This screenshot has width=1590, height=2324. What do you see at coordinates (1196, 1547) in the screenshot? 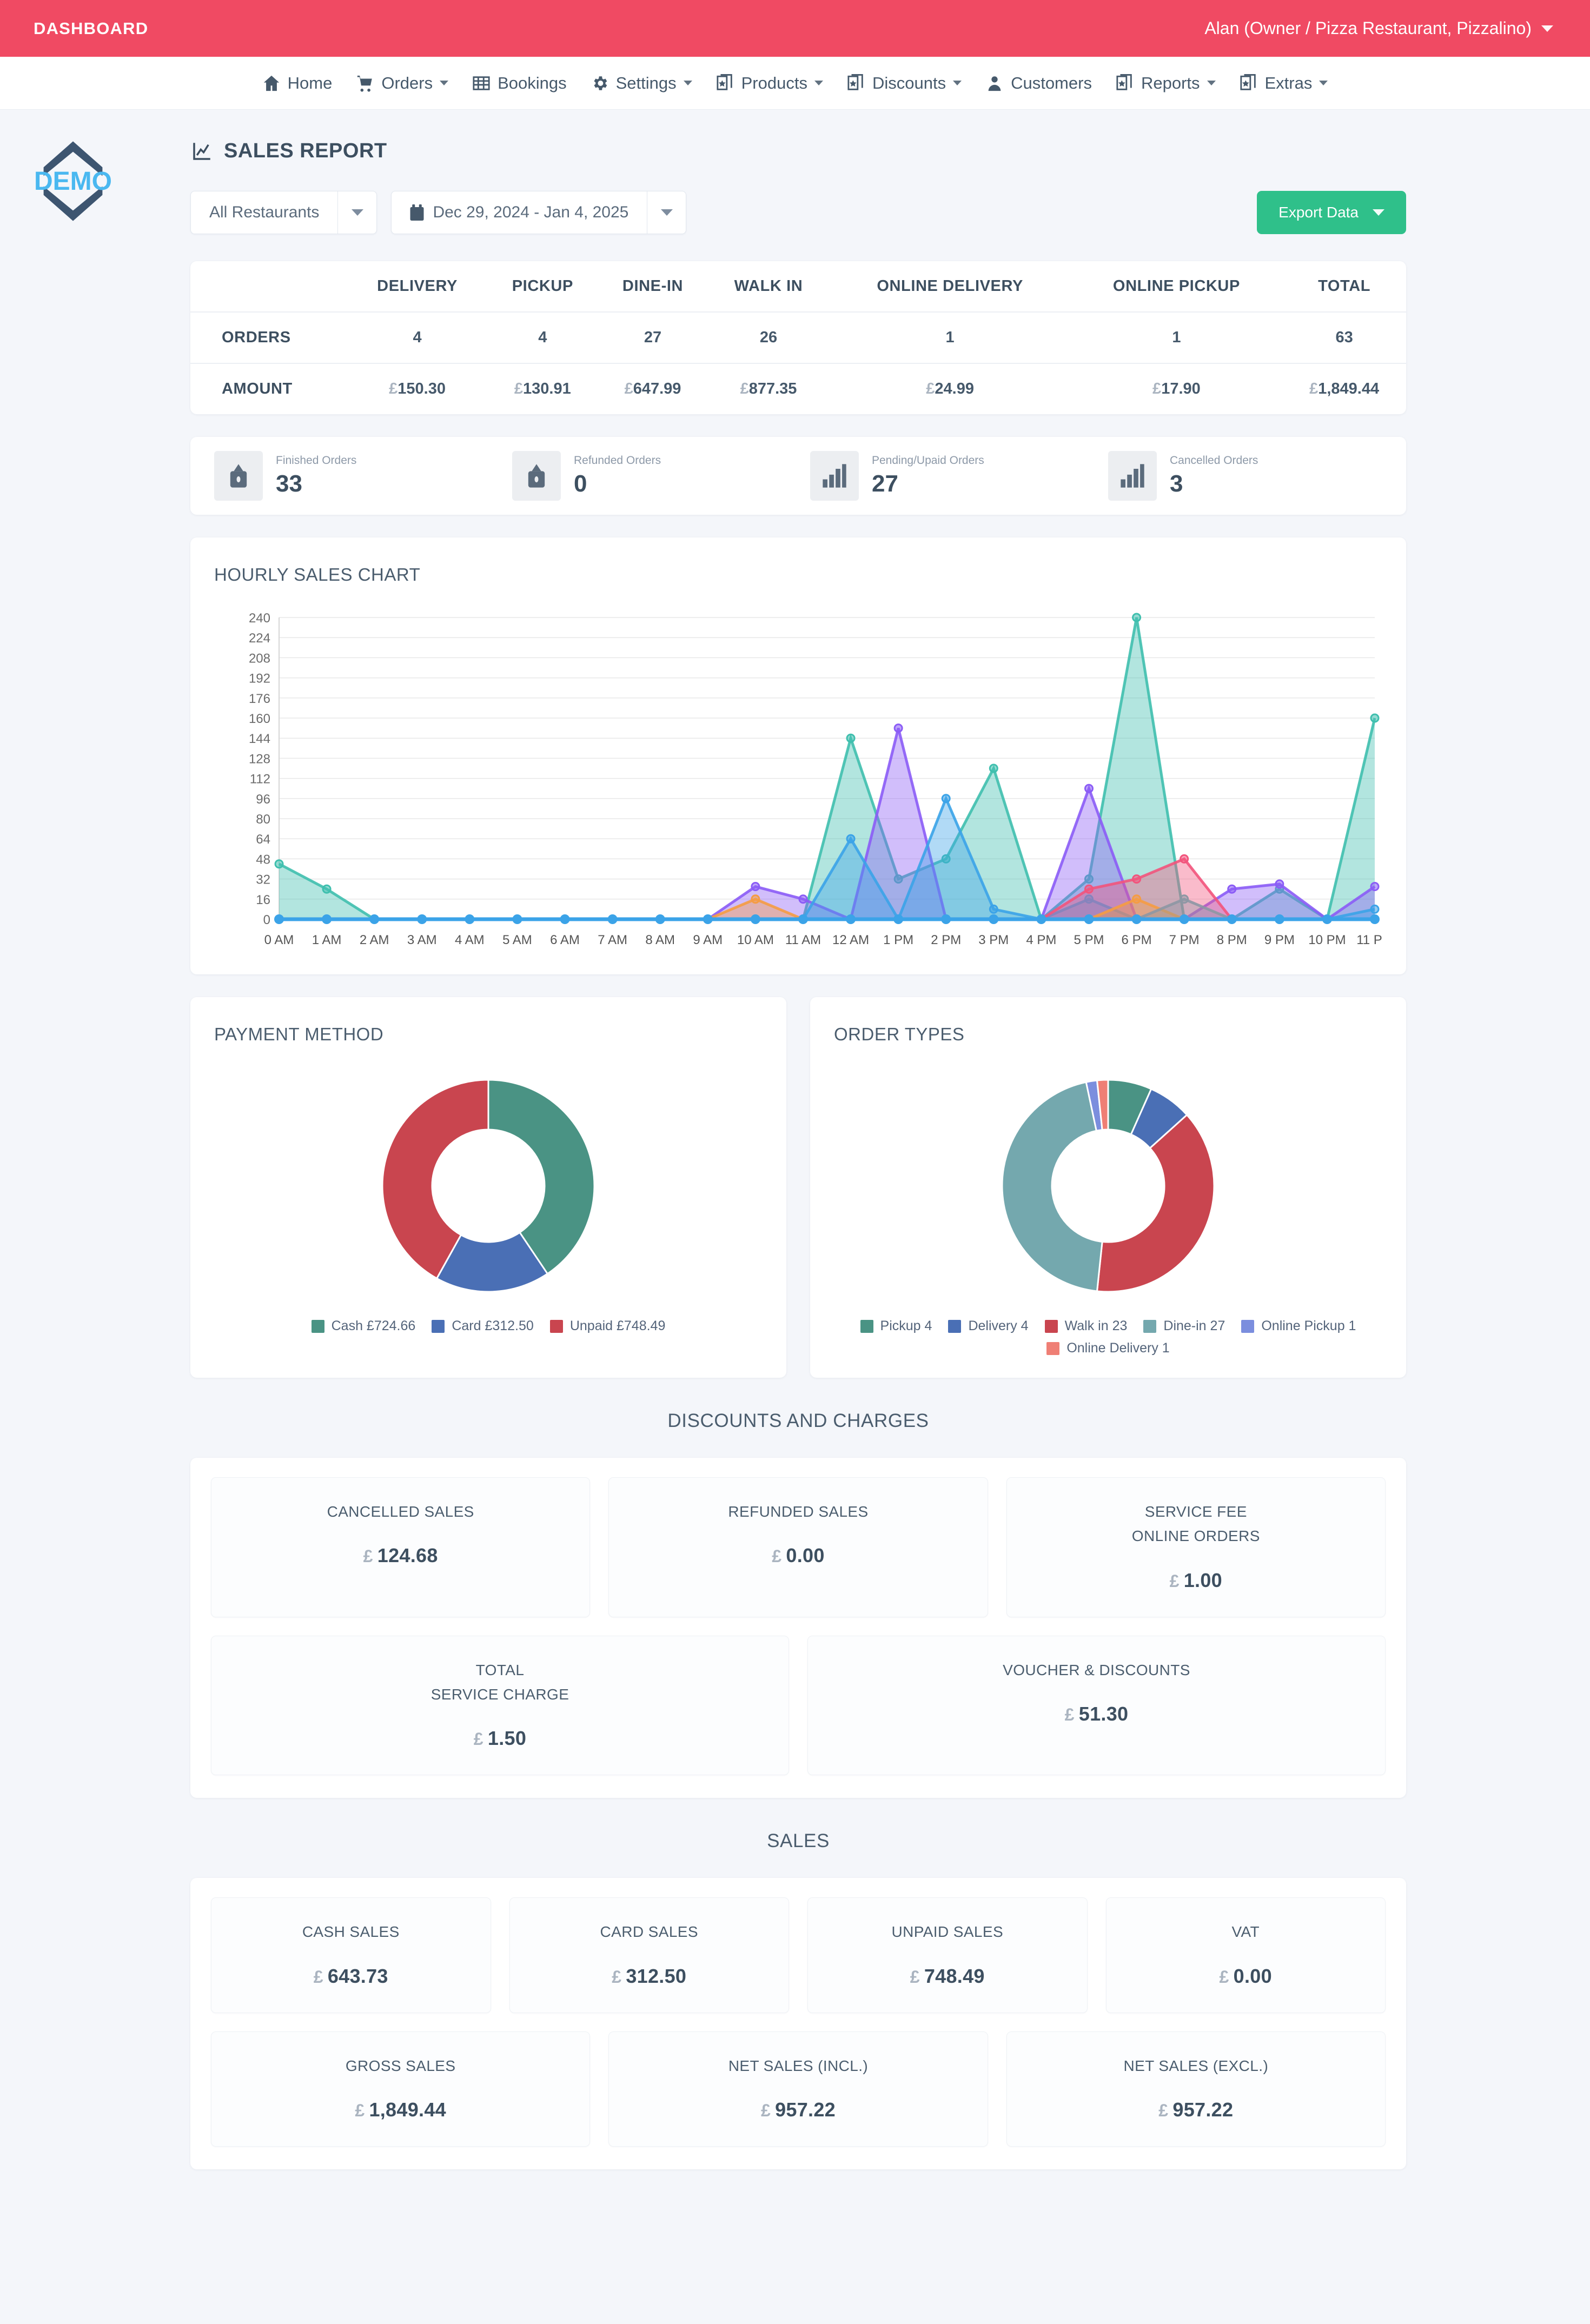
I see `tile-service-fee: SERVICE FEE ONLINE ORDERS £1.00` at bounding box center [1196, 1547].